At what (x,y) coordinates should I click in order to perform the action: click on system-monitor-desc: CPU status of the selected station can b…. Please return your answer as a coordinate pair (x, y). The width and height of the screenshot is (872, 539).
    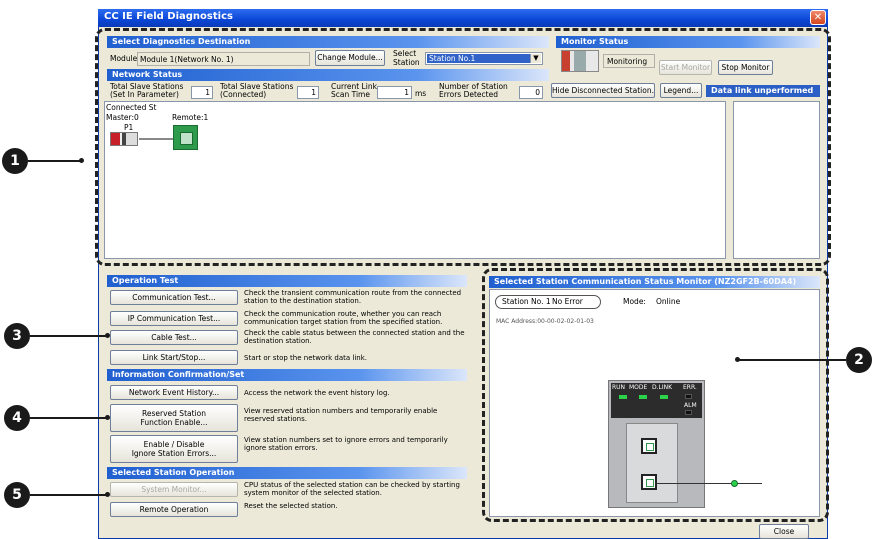
    Looking at the image, I should click on (352, 489).